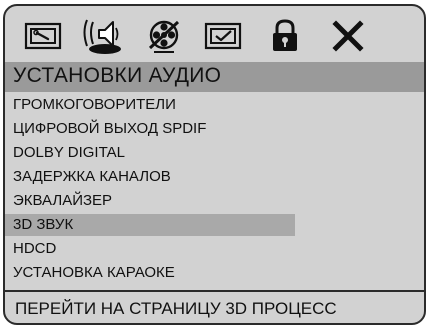 The width and height of the screenshot is (433, 331). What do you see at coordinates (285, 36) in the screenshot?
I see `password-lock-icon` at bounding box center [285, 36].